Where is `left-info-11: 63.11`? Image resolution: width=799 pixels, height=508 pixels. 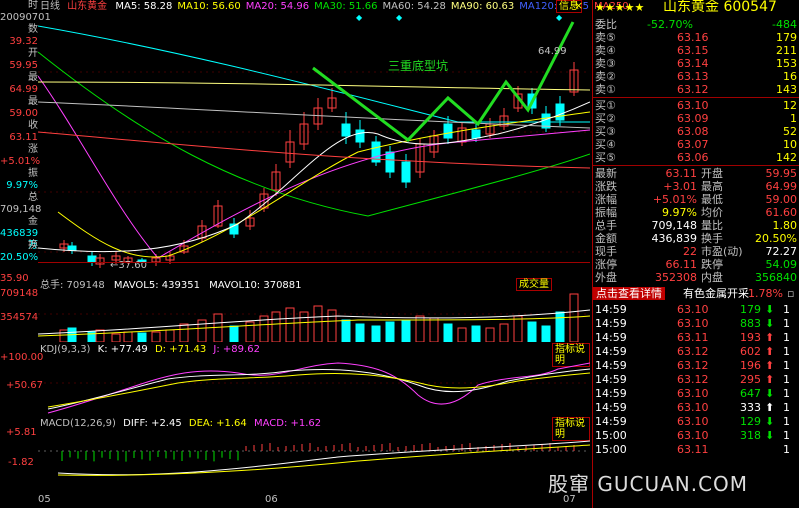
left-info-11: 63.11 is located at coordinates (23, 137).